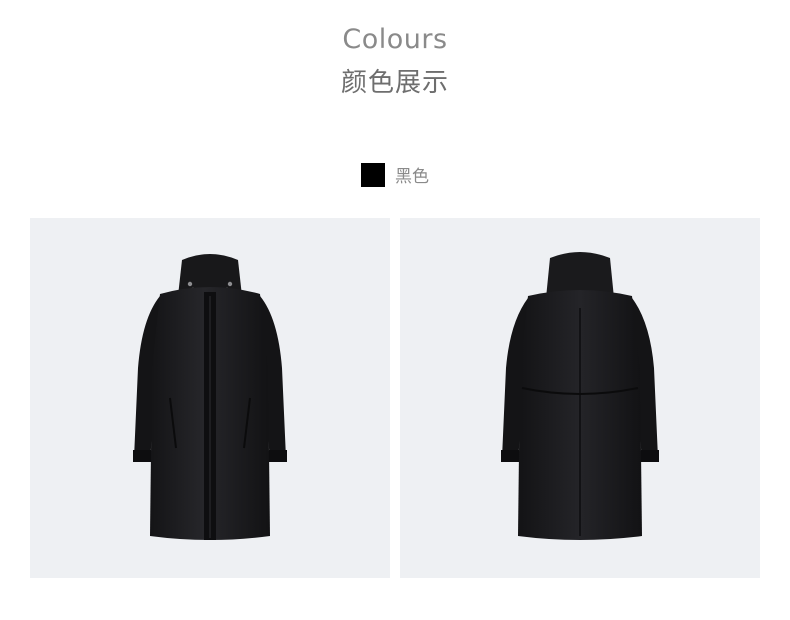 This screenshot has height=620, width=790. What do you see at coordinates (394, 83) in the screenshot?
I see `colours-heading-cn: 颜色展示` at bounding box center [394, 83].